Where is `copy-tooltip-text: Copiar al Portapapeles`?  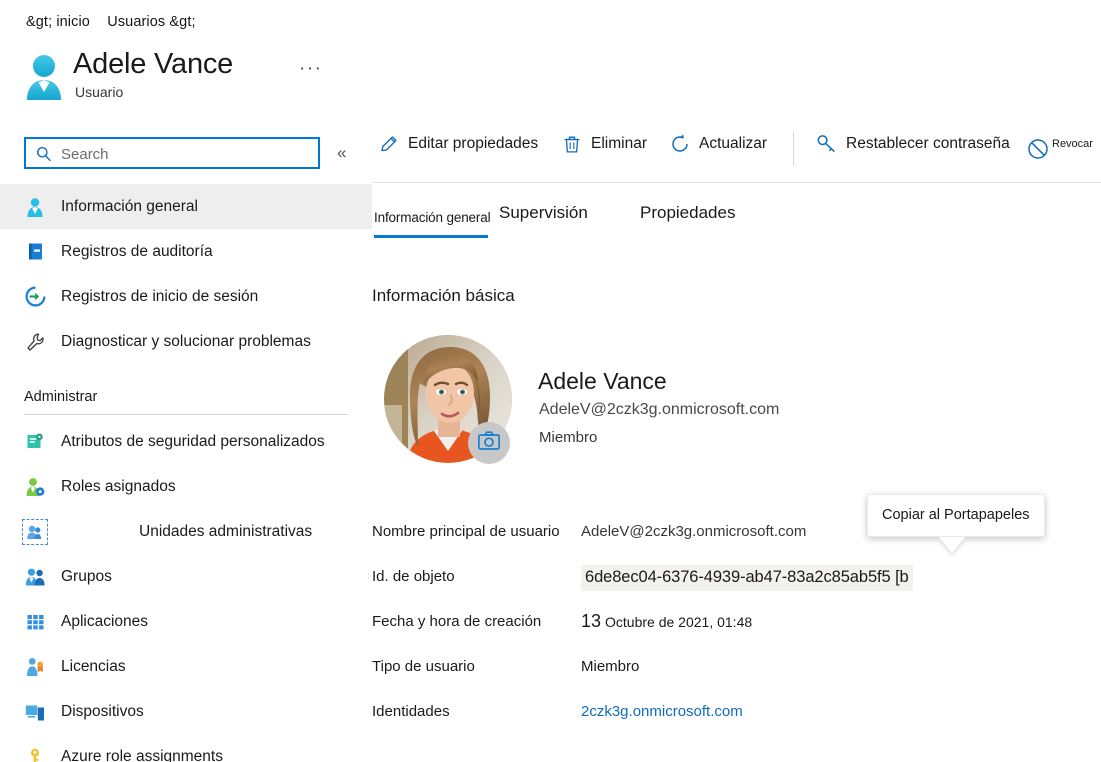 copy-tooltip-text: Copiar al Portapapeles is located at coordinates (956, 515).